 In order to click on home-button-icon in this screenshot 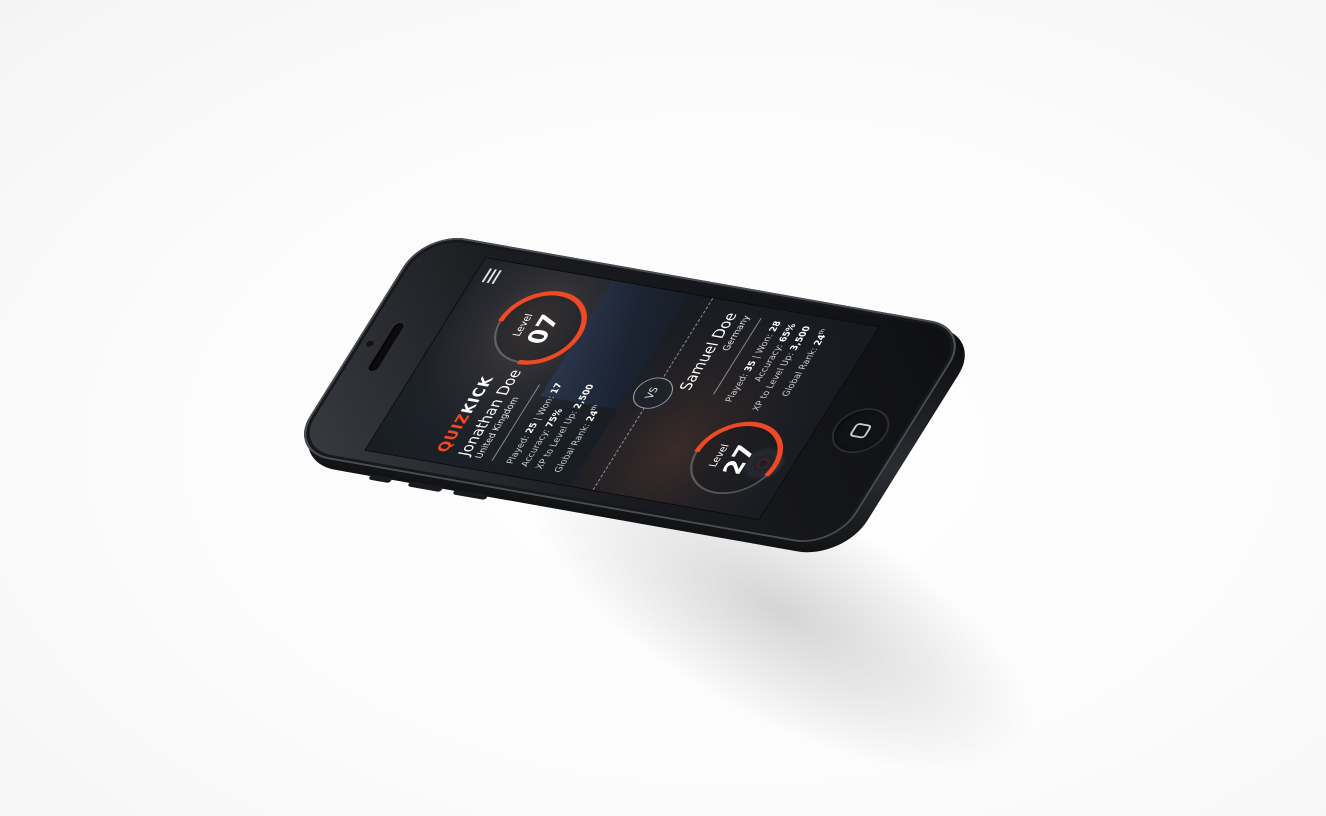, I will do `click(860, 430)`.